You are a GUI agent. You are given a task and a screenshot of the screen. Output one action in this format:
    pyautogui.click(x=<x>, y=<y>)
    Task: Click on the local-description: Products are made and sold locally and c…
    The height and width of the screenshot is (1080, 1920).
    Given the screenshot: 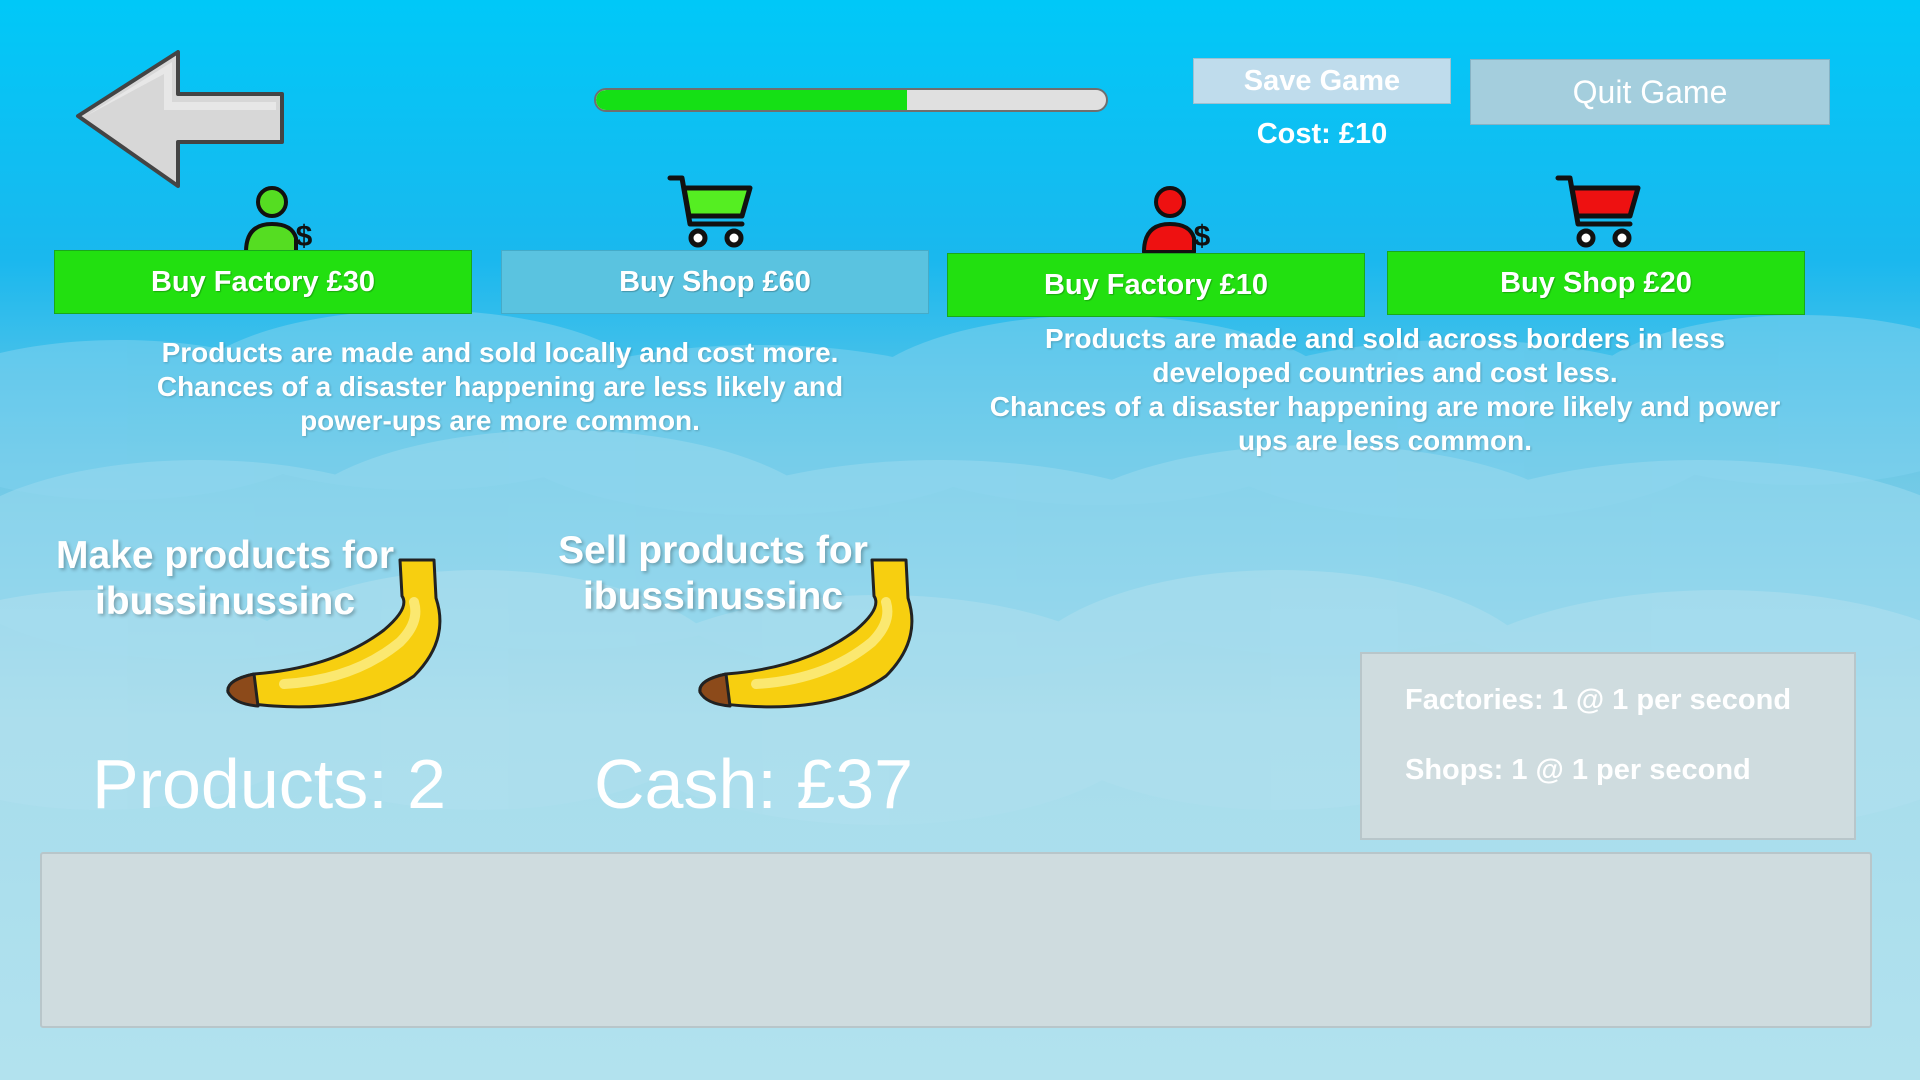 What is the action you would take?
    pyautogui.click(x=500, y=387)
    